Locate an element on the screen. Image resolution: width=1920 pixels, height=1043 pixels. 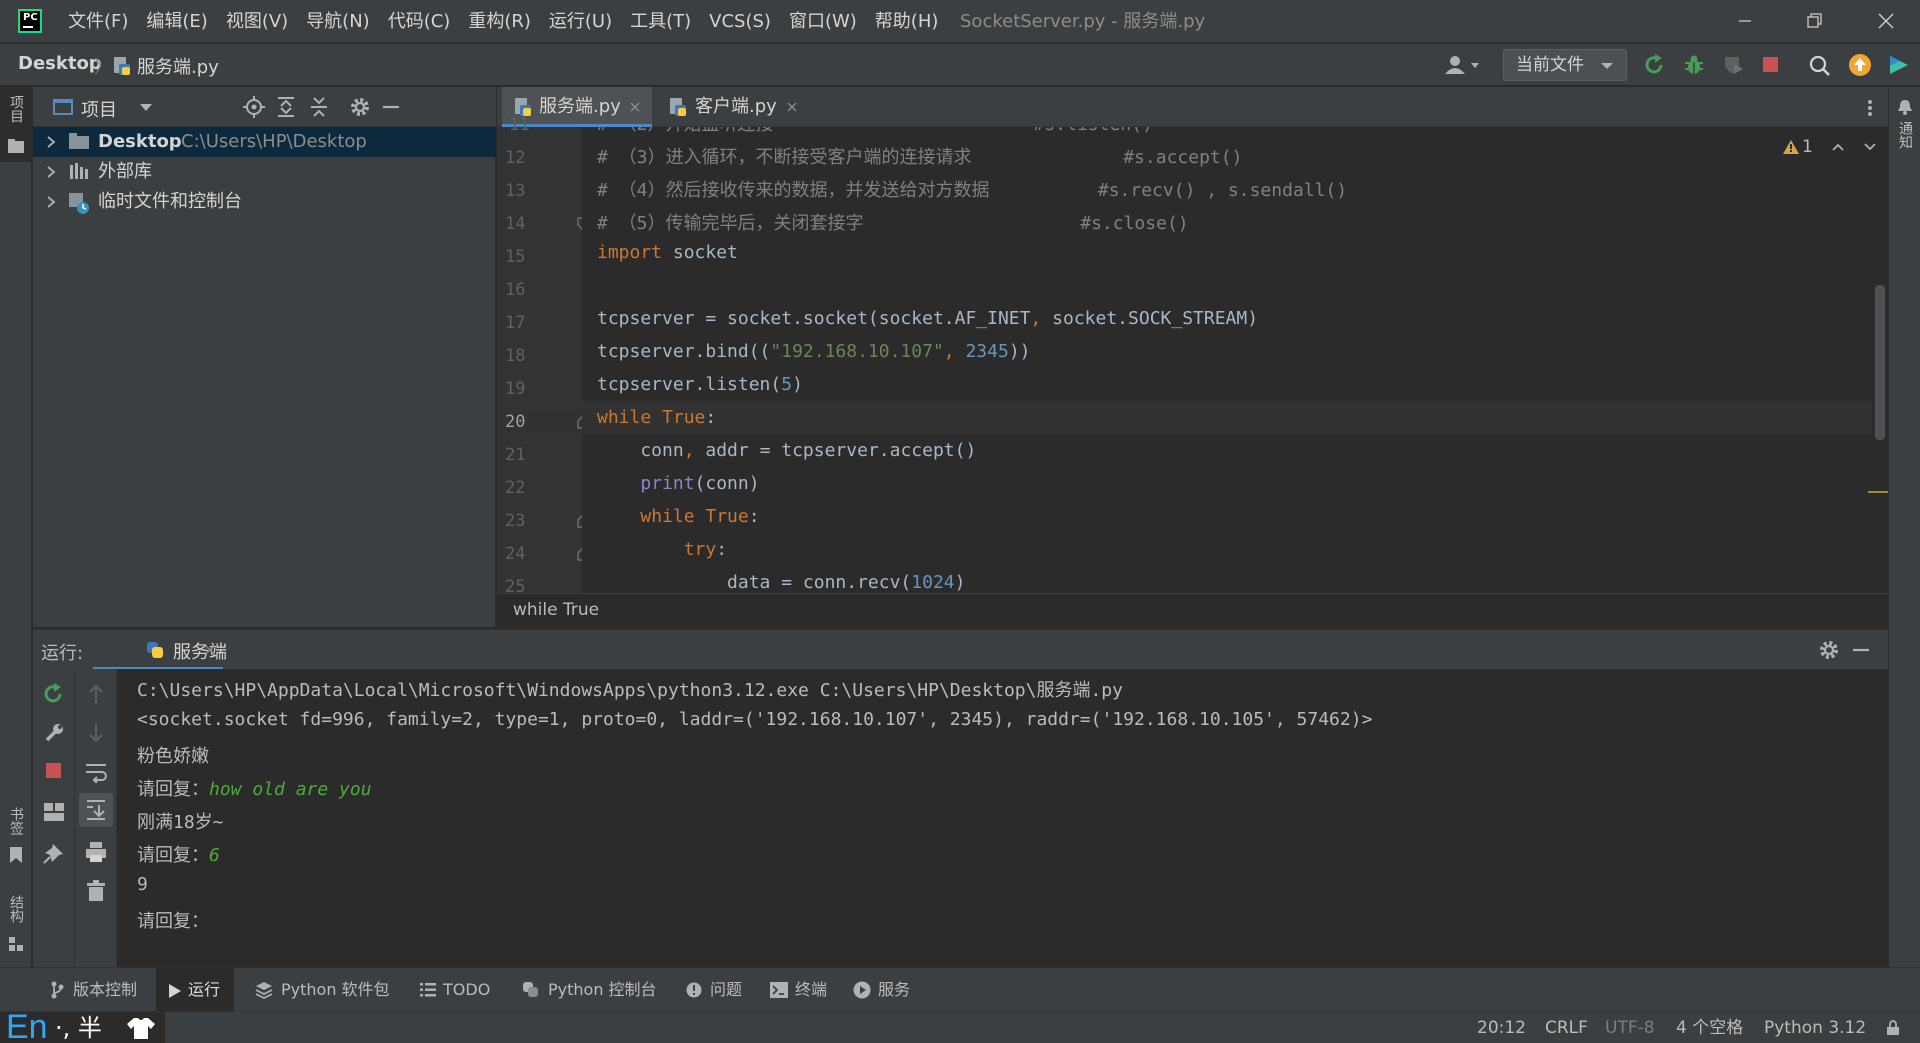
menu-navigate: 导航(N) is located at coordinates (342, 21).